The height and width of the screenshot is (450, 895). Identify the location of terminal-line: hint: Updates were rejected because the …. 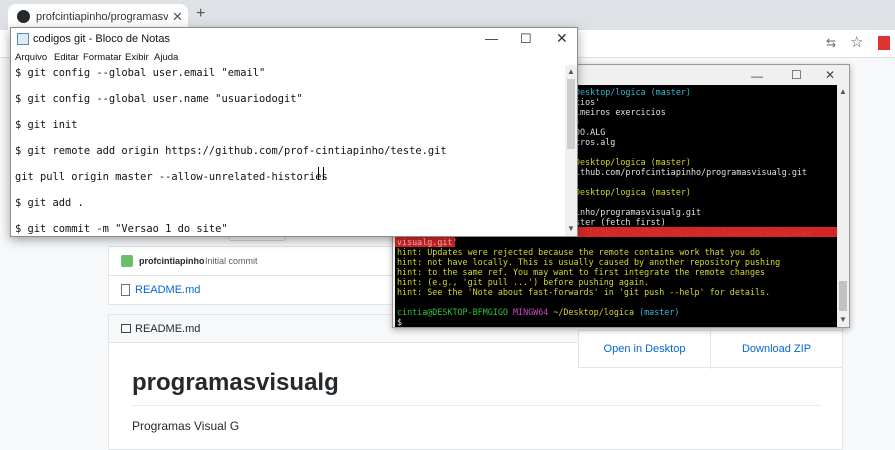
(579, 252).